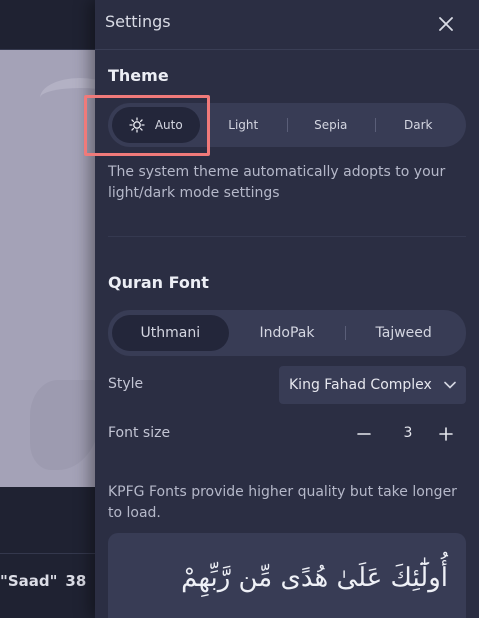 This screenshot has height=618, width=479. I want to click on chevron-down-icon, so click(450, 385).